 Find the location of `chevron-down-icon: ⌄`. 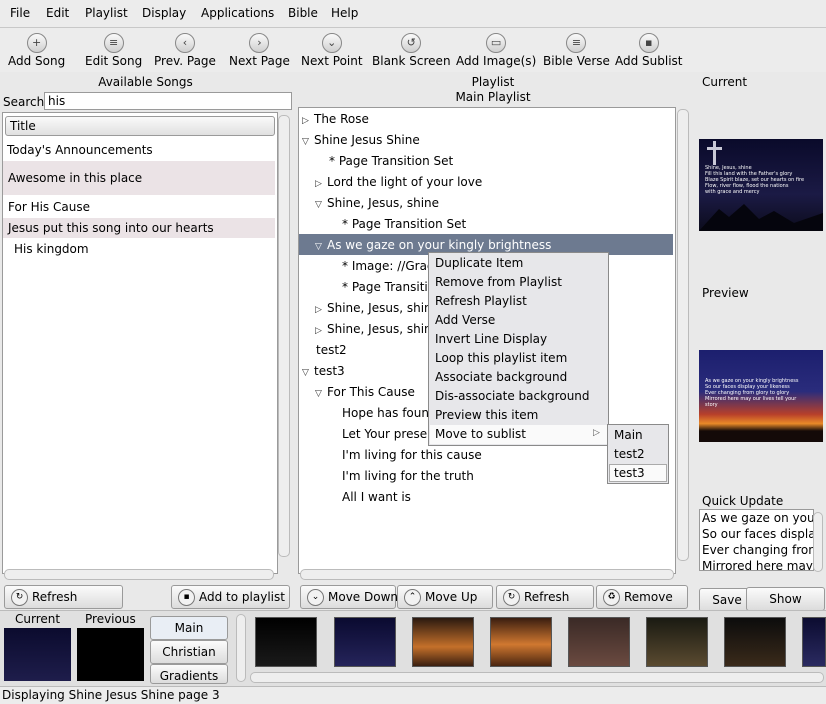

chevron-down-icon: ⌄ is located at coordinates (331, 43).